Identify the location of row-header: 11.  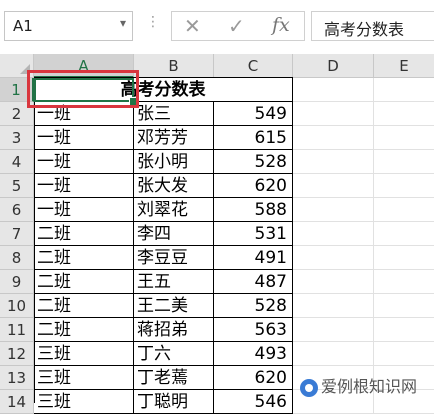
(17, 330).